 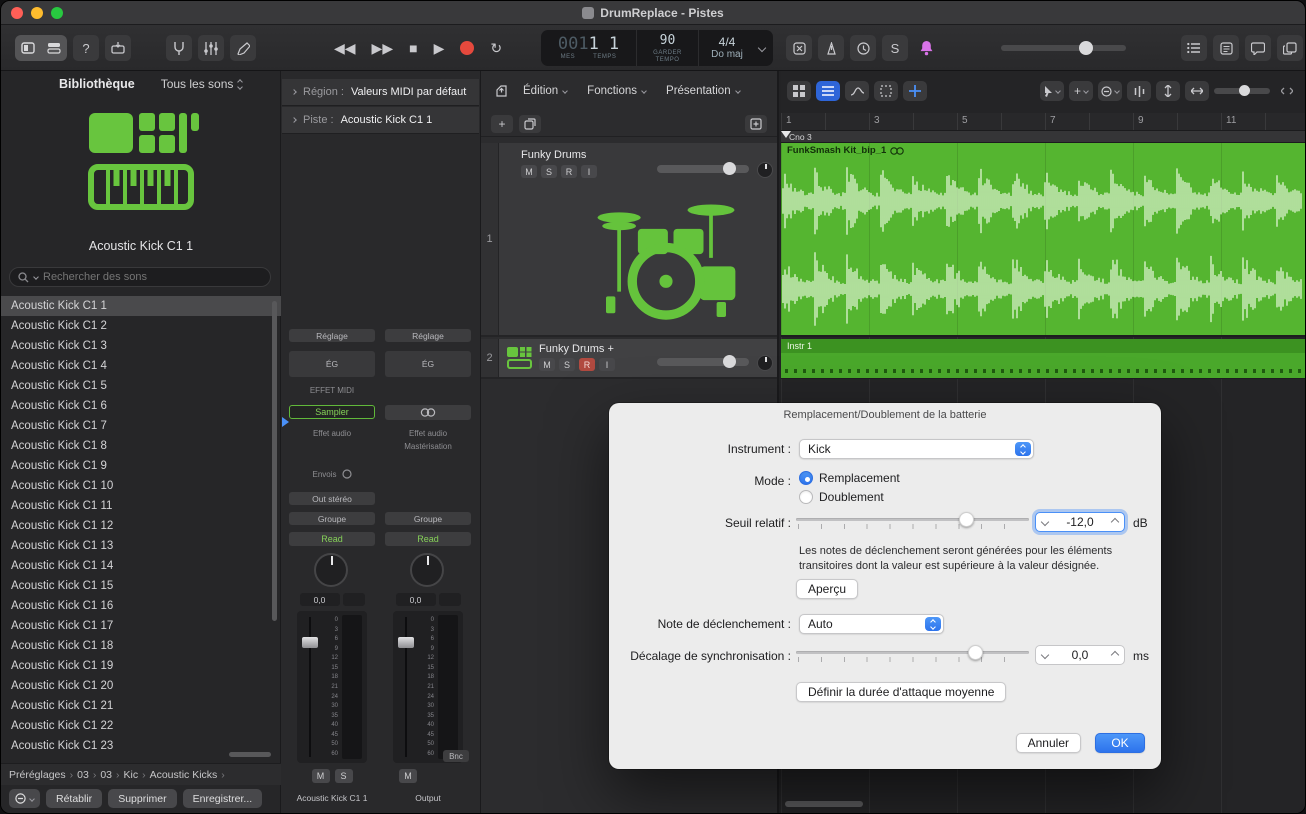 I want to click on metronome-click-button, so click(x=863, y=48).